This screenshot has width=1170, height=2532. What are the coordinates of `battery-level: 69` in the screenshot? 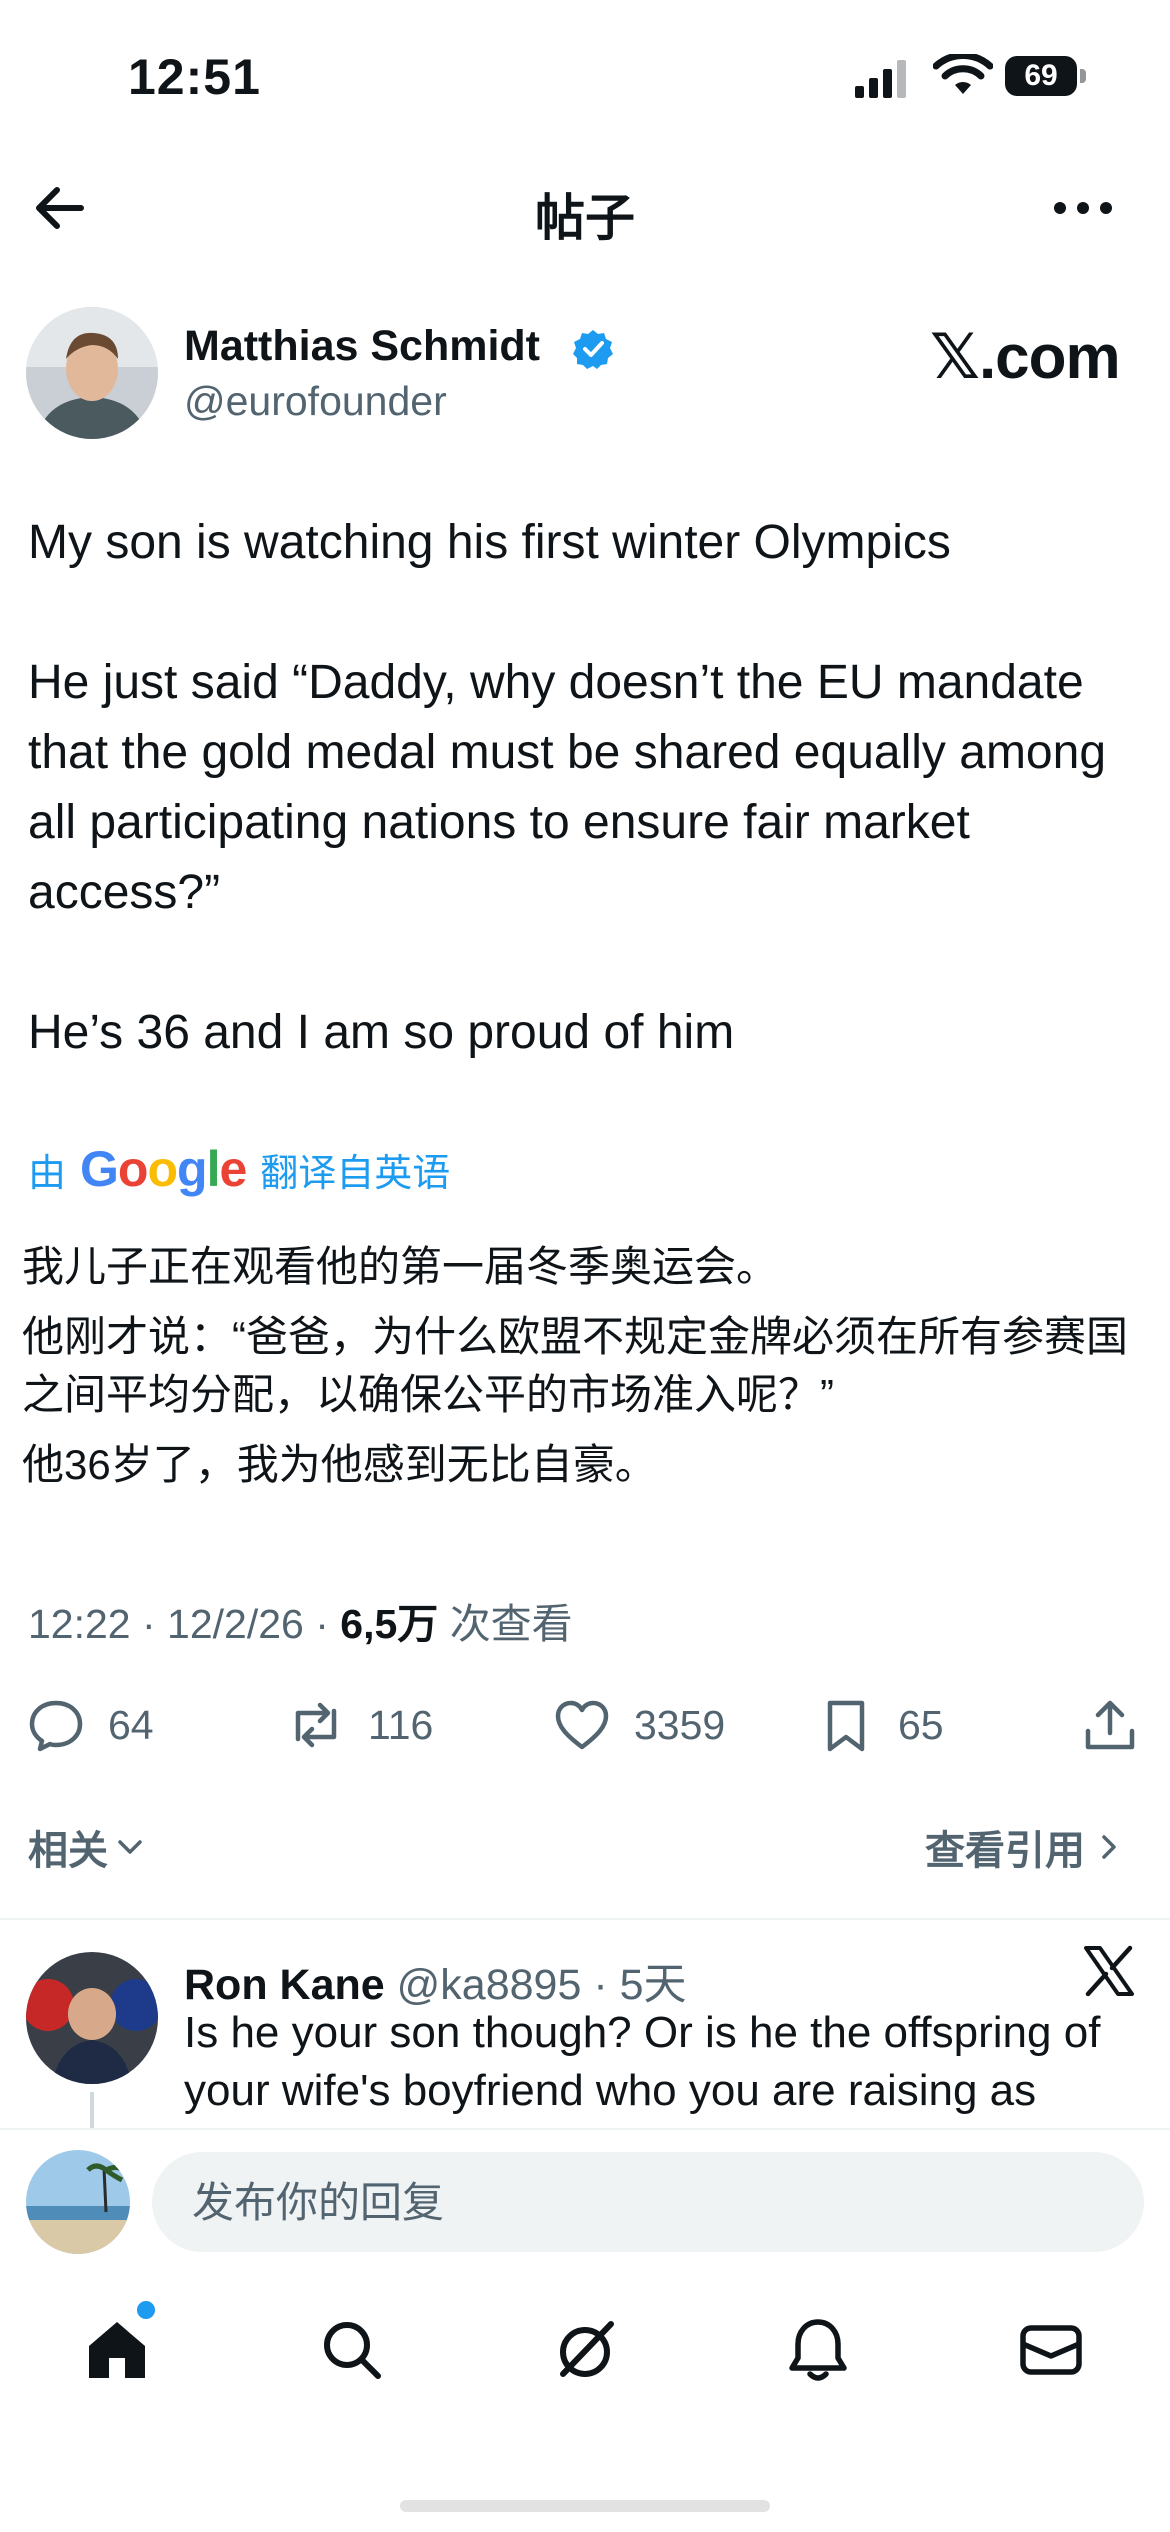 It's located at (1041, 76).